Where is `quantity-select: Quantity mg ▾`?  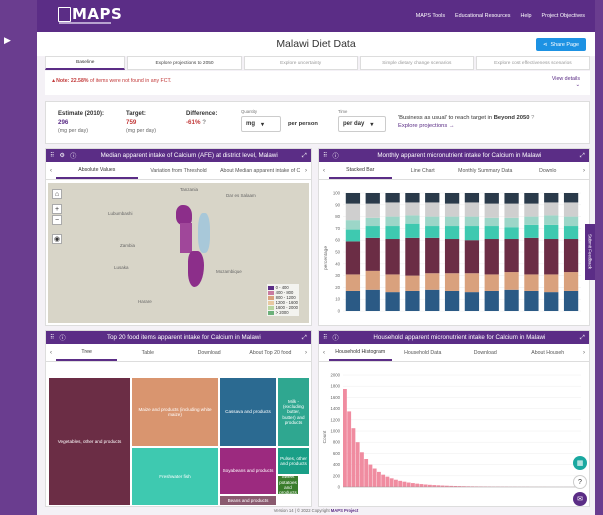
quantity-select: Quantity mg ▾ is located at coordinates (261, 120).